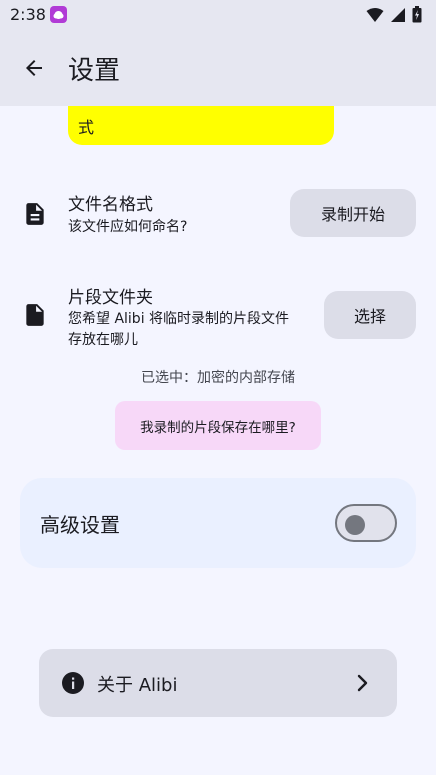 The image size is (436, 775). What do you see at coordinates (128, 227) in the screenshot?
I see `filename-format-description: 该文件应如何命名?` at bounding box center [128, 227].